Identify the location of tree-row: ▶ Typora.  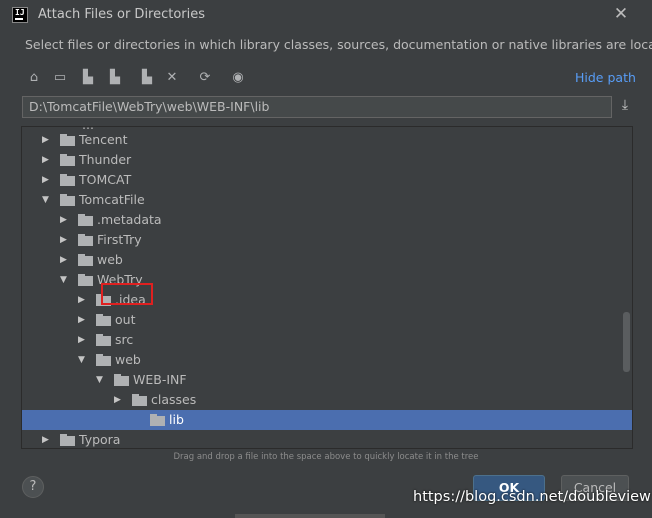
(327, 439).